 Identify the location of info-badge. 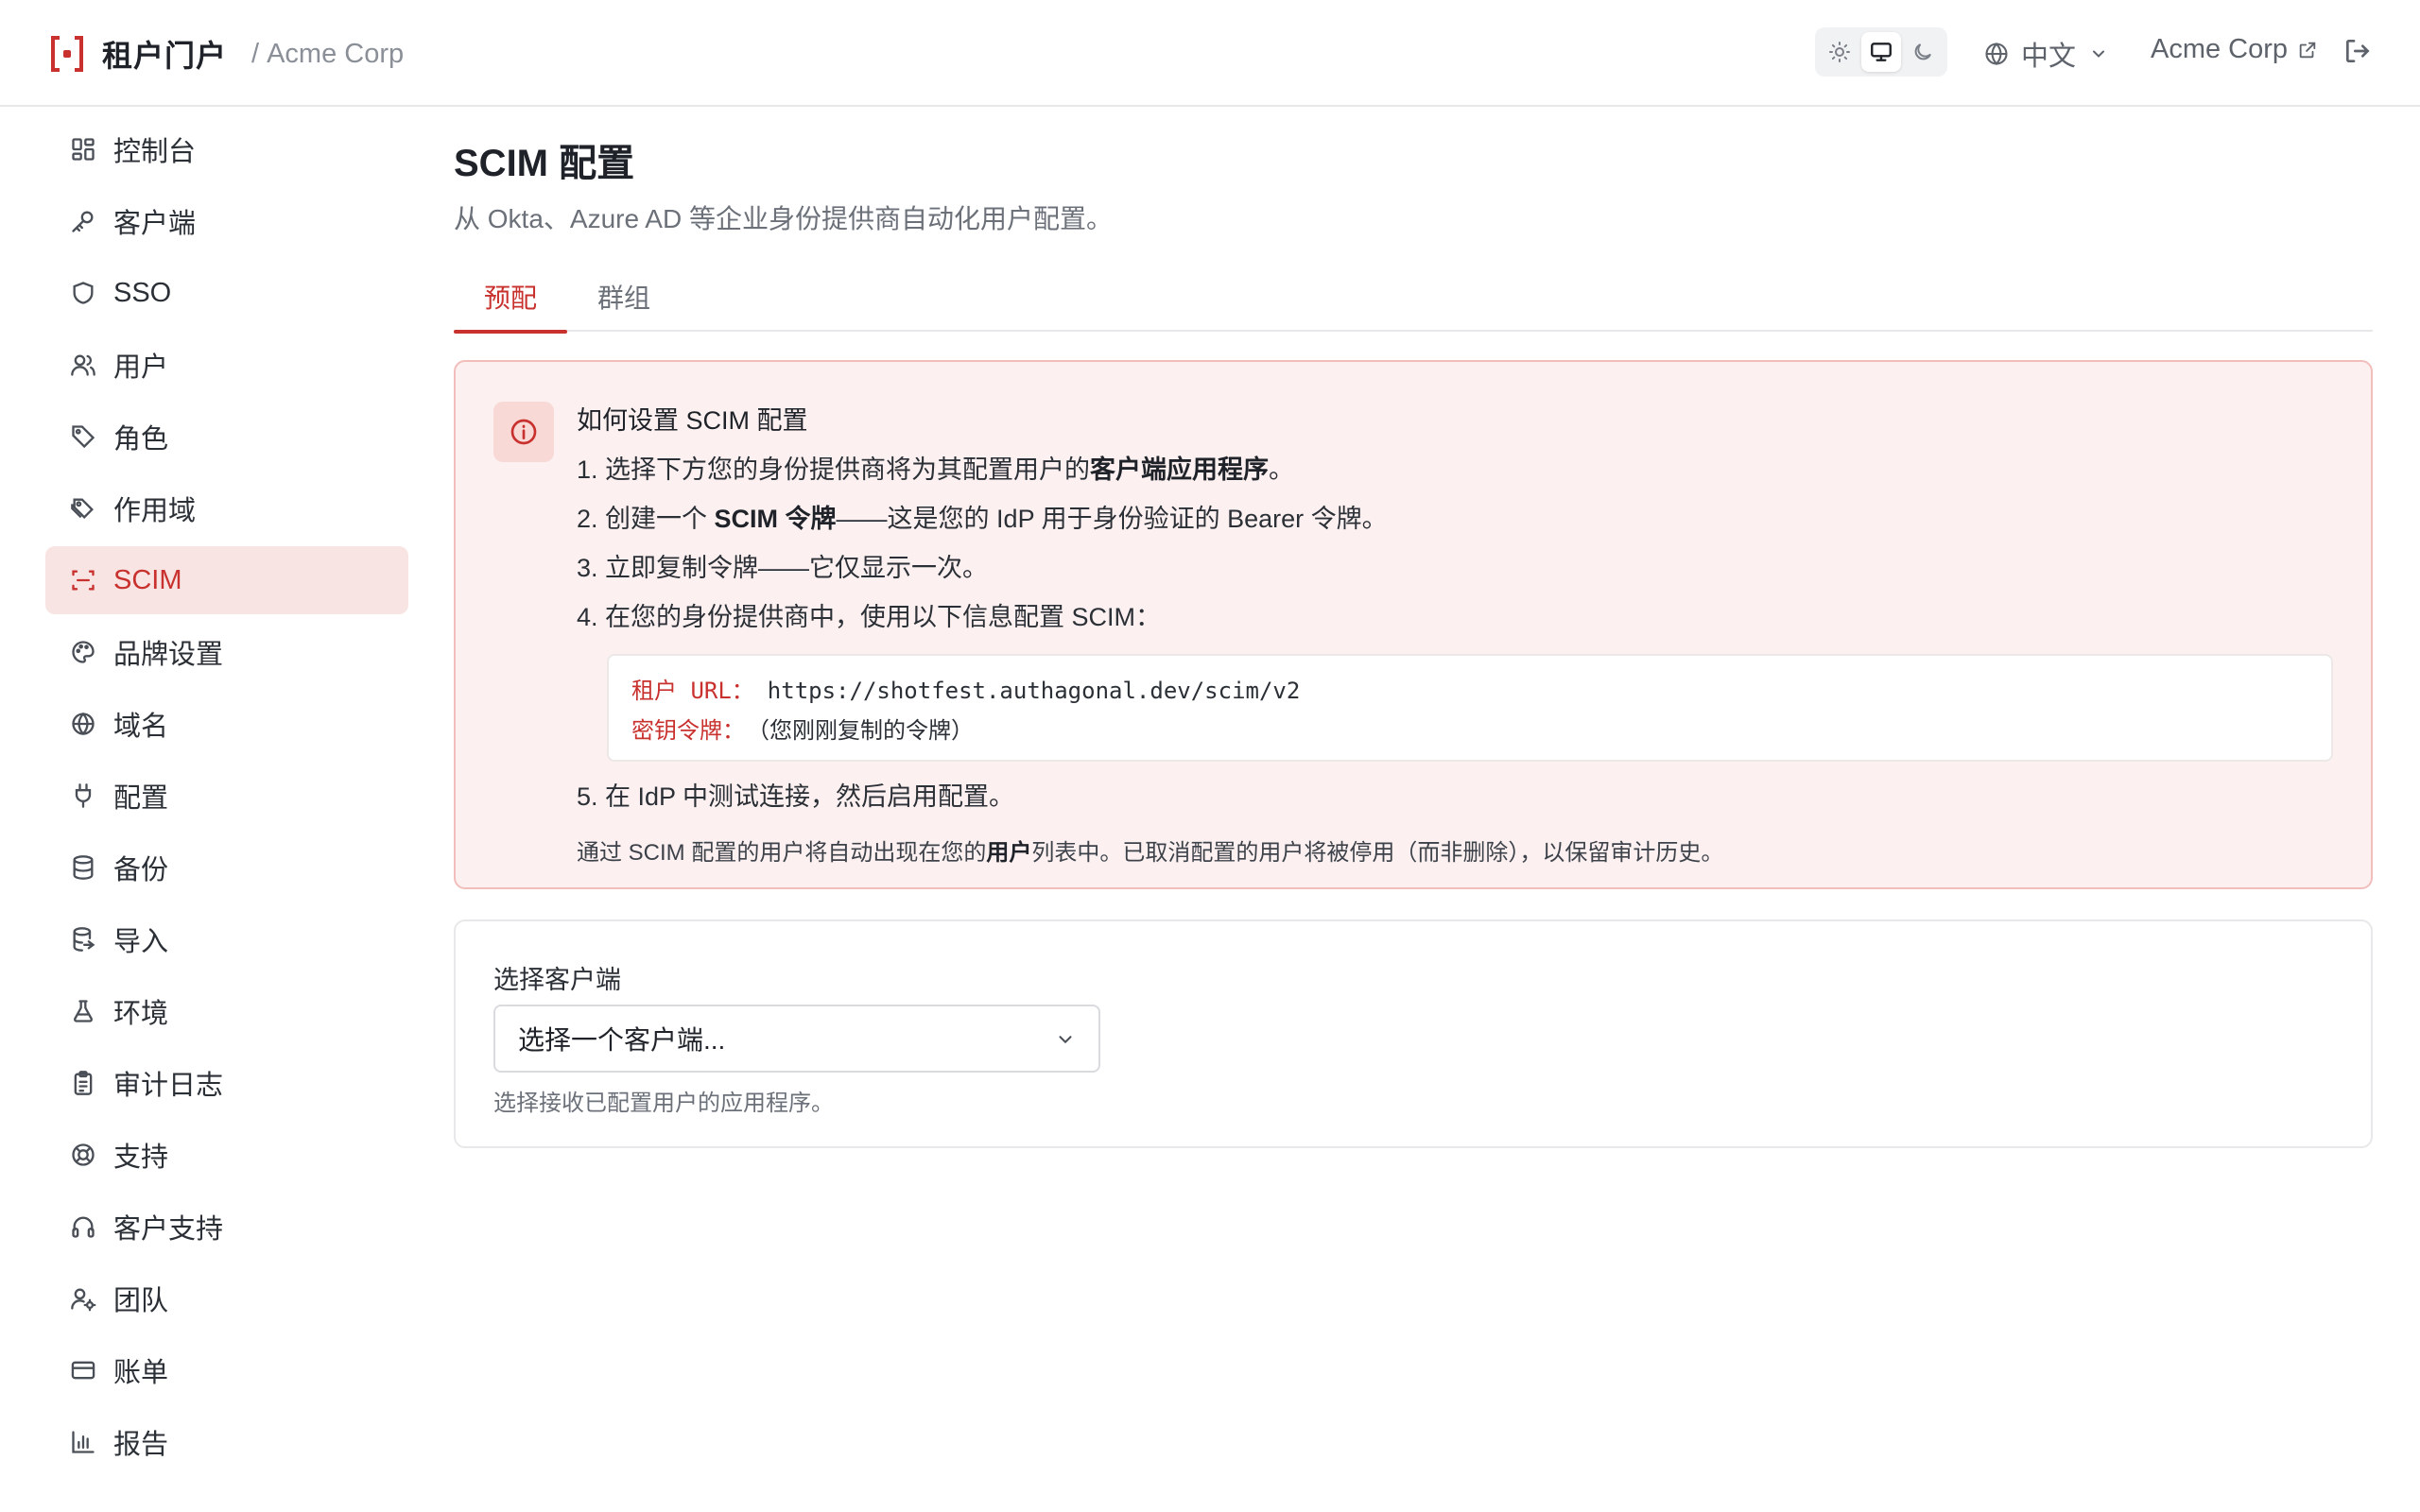
(523, 432).